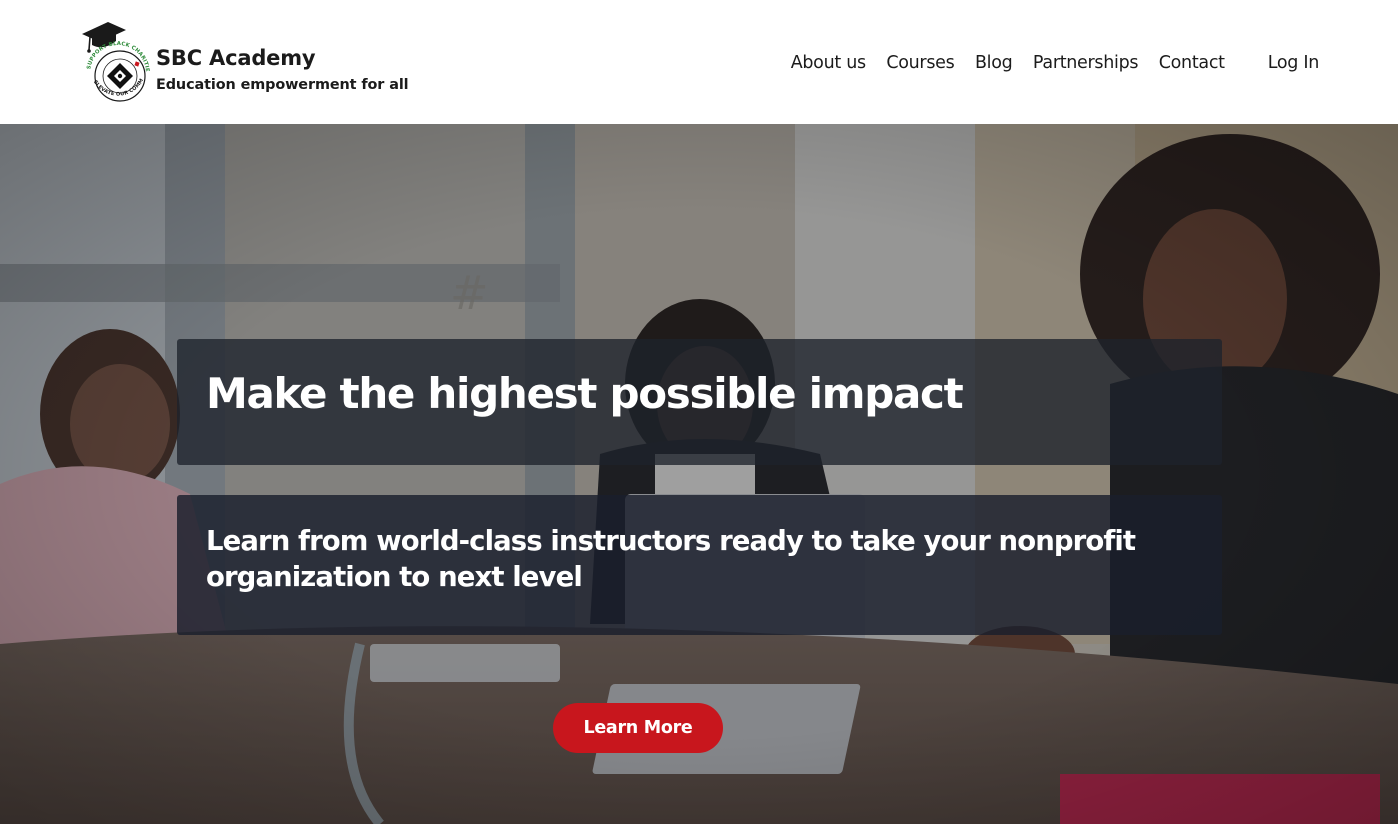  Describe the element at coordinates (1192, 63) in the screenshot. I see `nav-link-contact: Contact` at that location.